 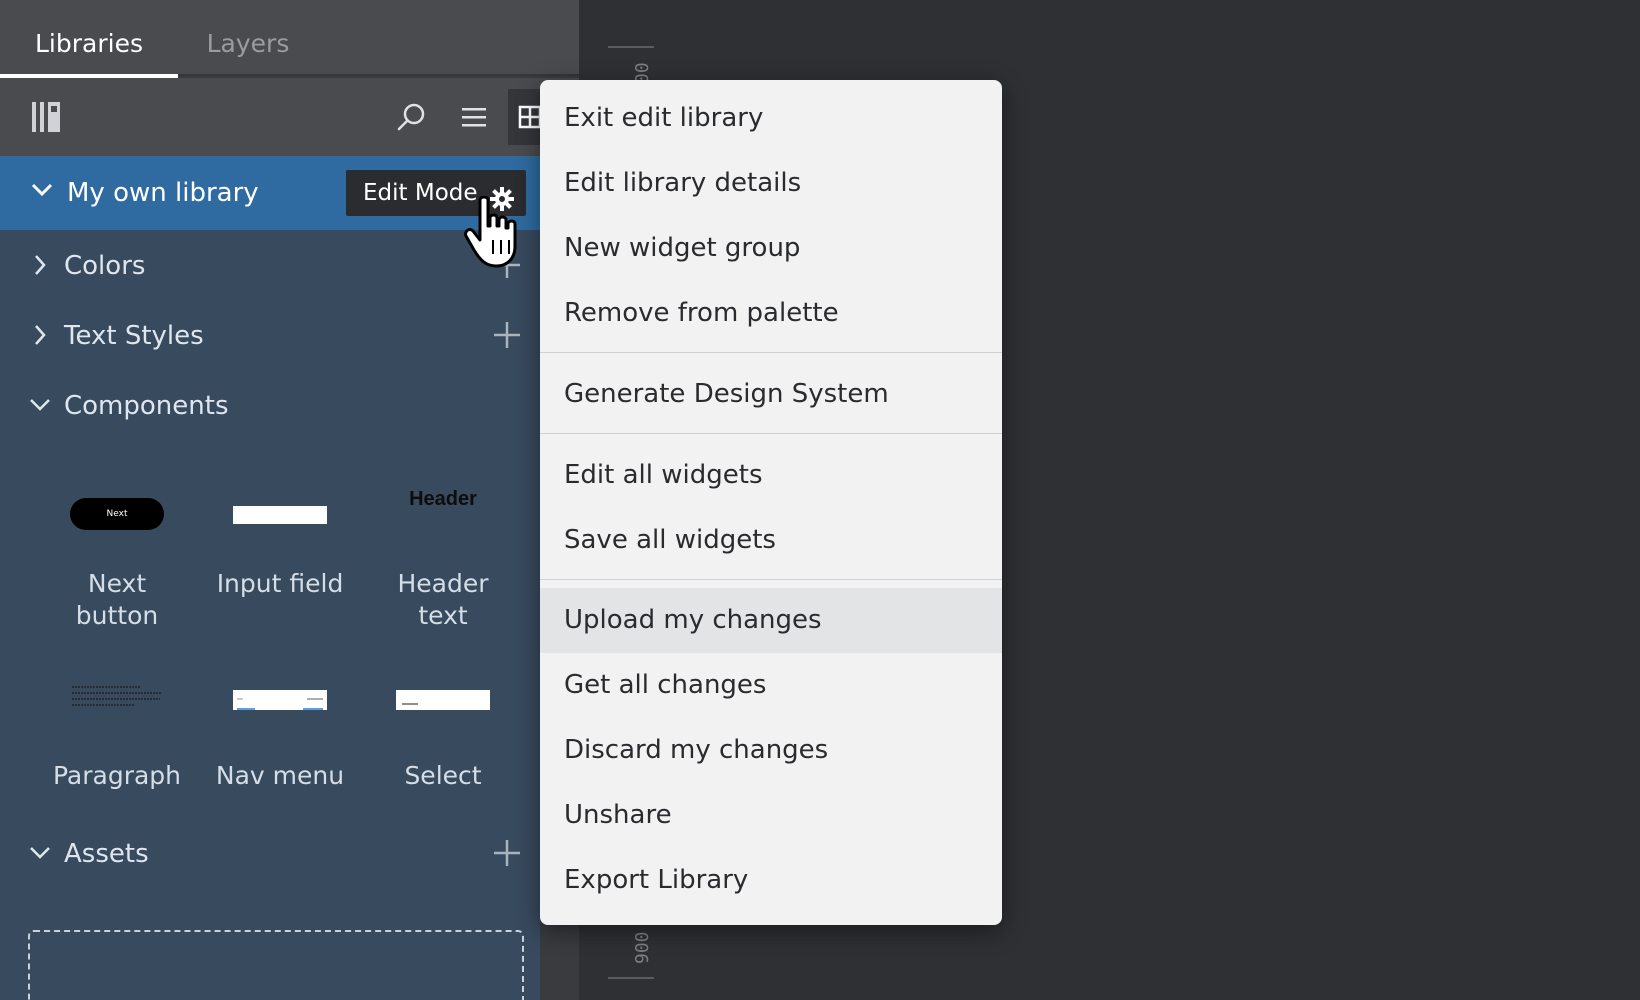 I want to click on menu-item-discard-my-changes: Discard my changes, so click(x=771, y=750).